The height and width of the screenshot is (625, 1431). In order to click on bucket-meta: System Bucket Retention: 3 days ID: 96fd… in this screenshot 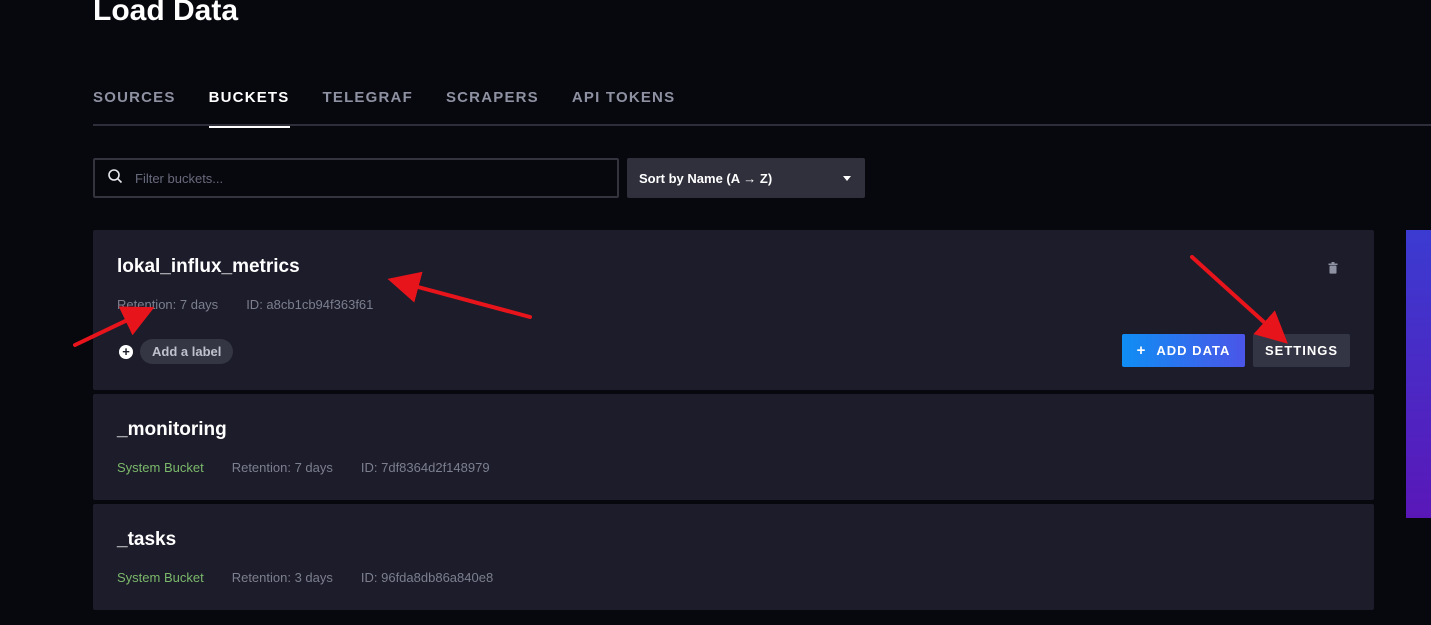, I will do `click(319, 577)`.